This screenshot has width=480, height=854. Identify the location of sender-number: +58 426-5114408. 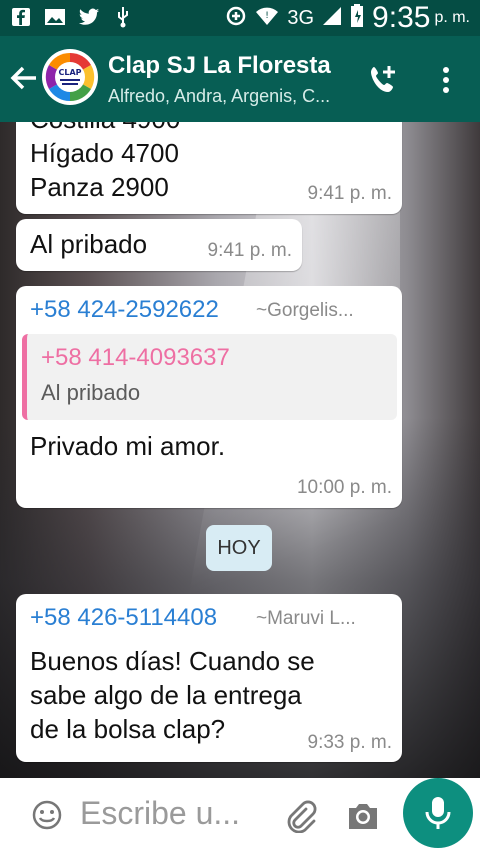
(123, 618).